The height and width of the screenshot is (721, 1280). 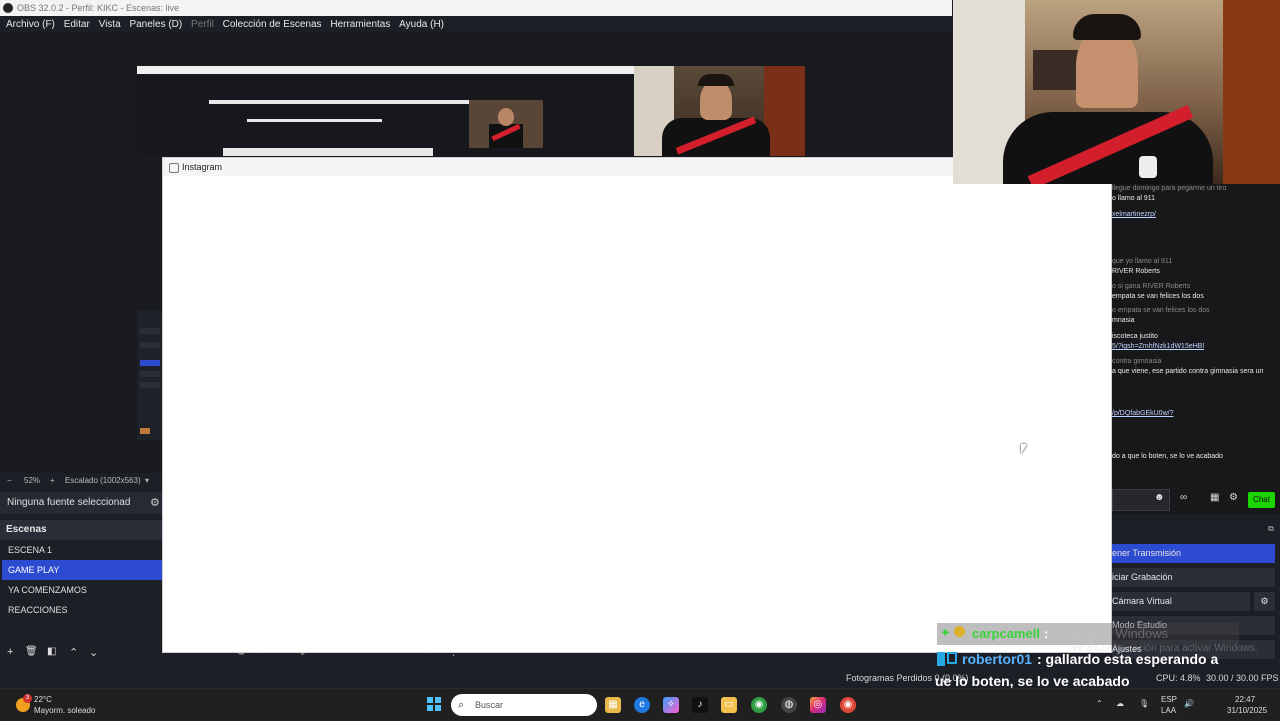 I want to click on obs-taskbar-icon: ◍, so click(x=789, y=705).